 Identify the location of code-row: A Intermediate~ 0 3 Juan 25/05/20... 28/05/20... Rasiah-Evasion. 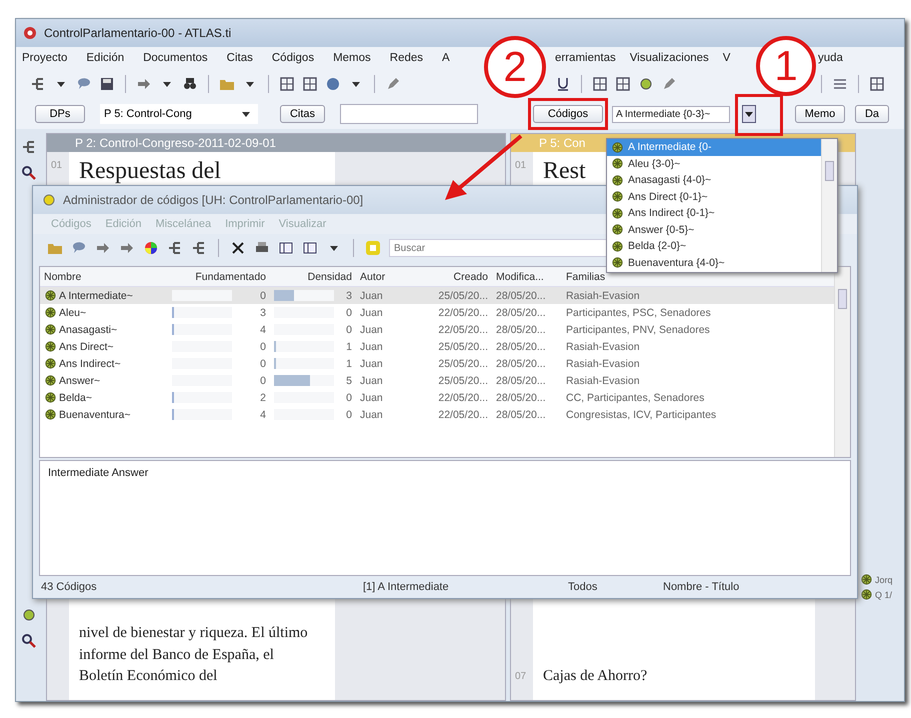
(437, 295).